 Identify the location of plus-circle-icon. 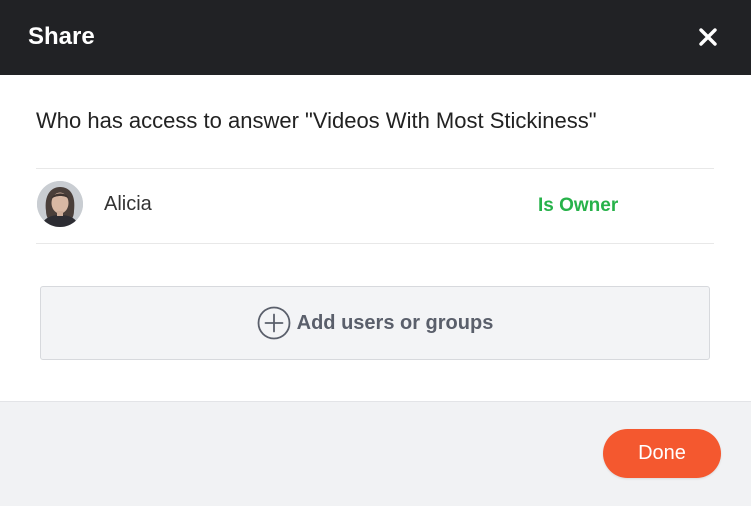
(274, 323).